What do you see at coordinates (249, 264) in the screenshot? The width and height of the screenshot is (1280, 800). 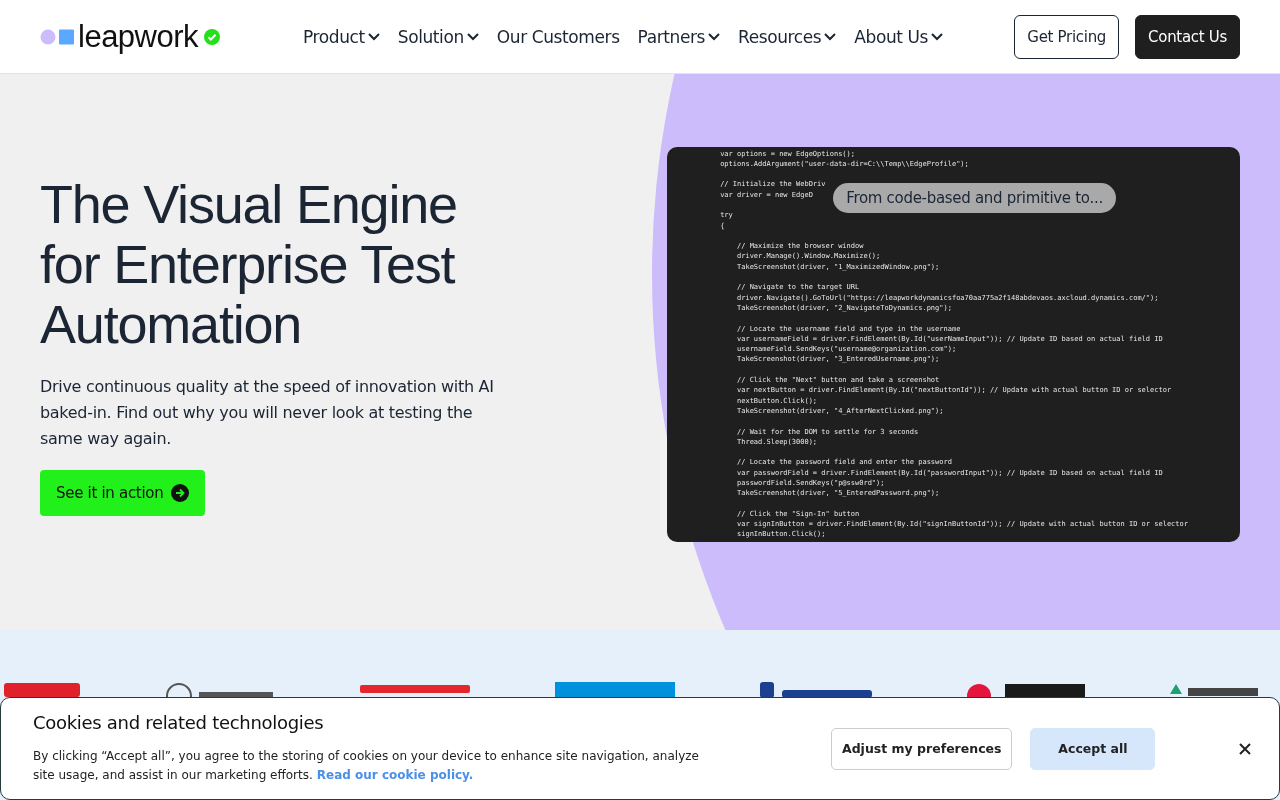 I see `hero-title: The Visual Engine for Enterprise Test Automation` at bounding box center [249, 264].